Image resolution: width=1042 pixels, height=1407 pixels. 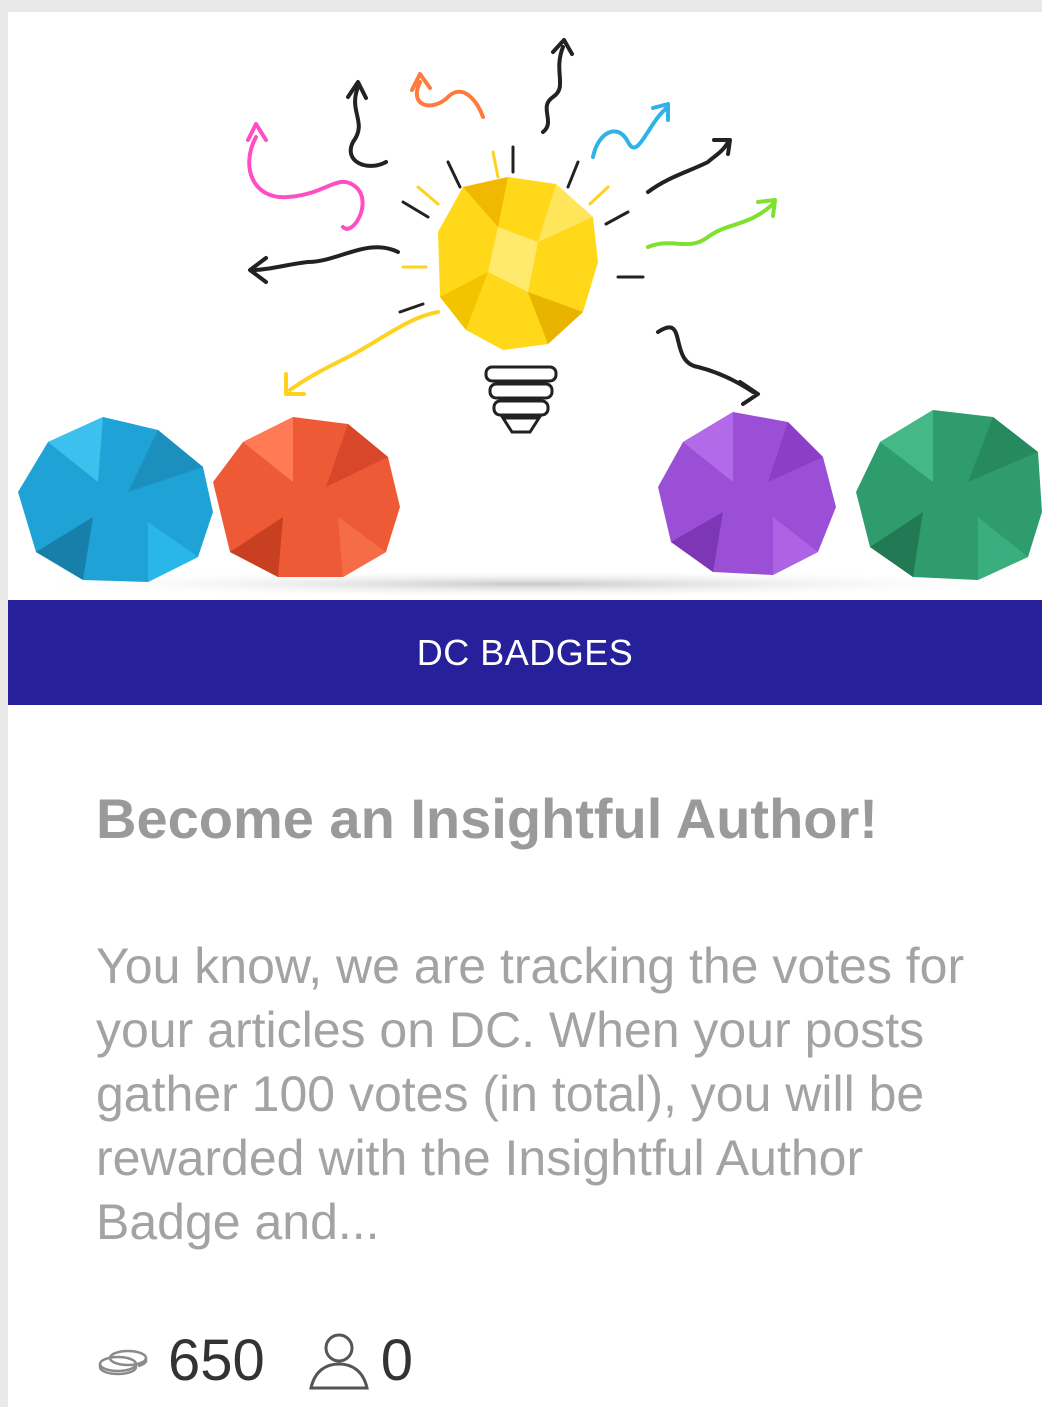 I want to click on card-stats: 650 0, so click(x=254, y=1360).